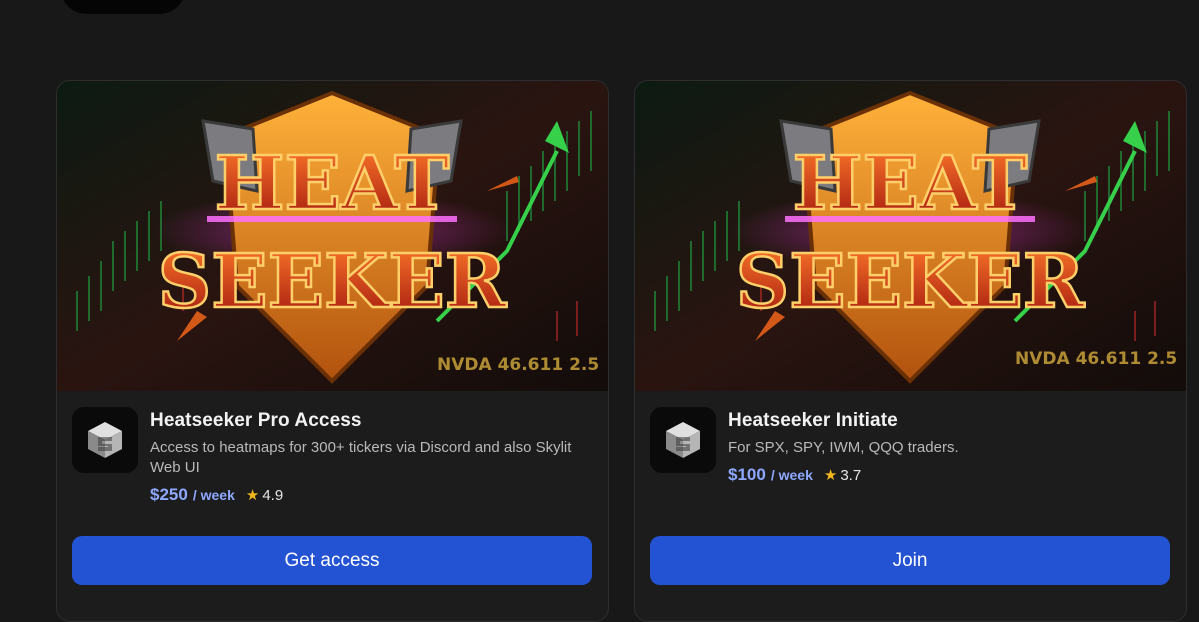 This screenshot has width=1199, height=622. I want to click on product-title: Heatseeker Pro Access, so click(256, 420).